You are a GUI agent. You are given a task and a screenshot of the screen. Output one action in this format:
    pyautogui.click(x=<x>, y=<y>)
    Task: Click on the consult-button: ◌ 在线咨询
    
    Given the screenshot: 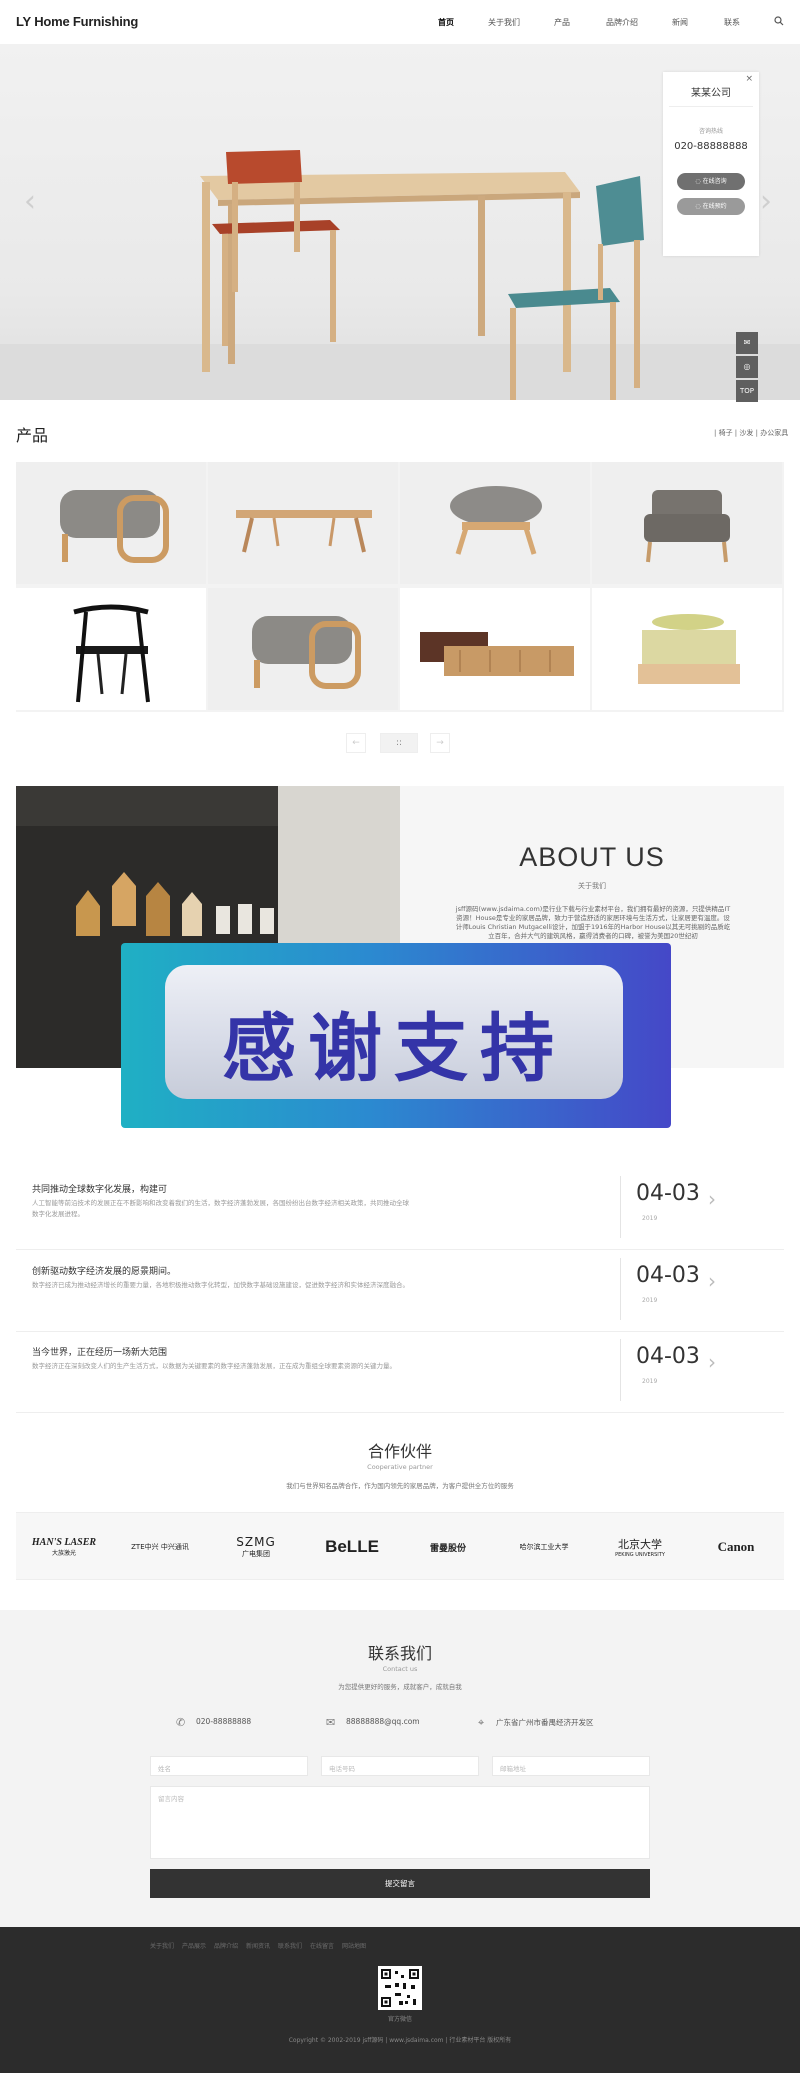 What is the action you would take?
    pyautogui.click(x=711, y=181)
    